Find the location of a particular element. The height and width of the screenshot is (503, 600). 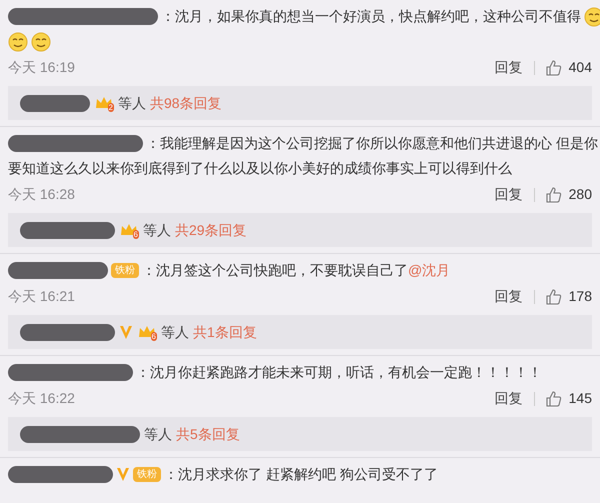

like-count: 178 is located at coordinates (580, 296).